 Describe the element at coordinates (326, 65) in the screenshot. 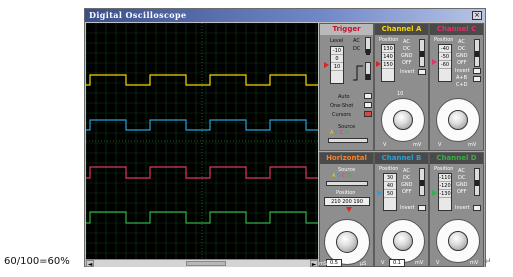

I see `trigger-level-marker` at that location.